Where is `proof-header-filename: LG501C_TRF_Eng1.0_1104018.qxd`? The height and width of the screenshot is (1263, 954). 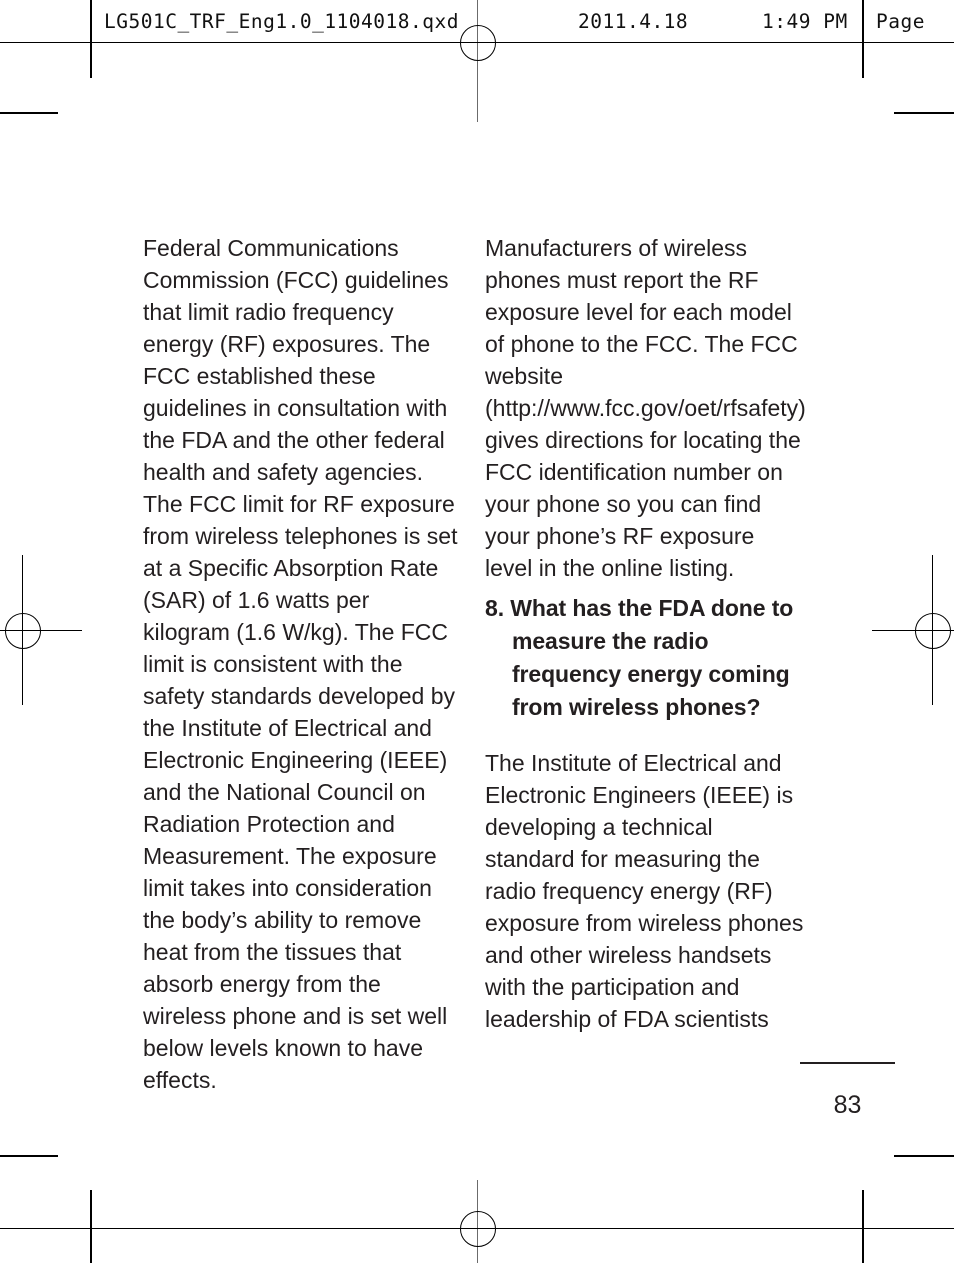 proof-header-filename: LG501C_TRF_Eng1.0_1104018.qxd is located at coordinates (281, 21).